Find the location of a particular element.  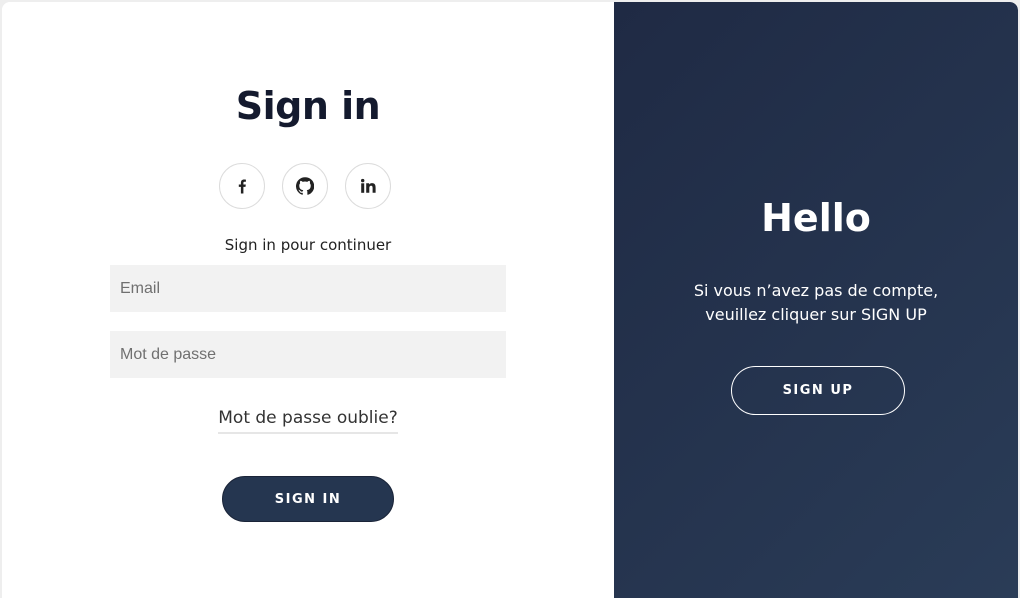

sign-in-subtitle: Sign in pour continuer is located at coordinates (308, 245).